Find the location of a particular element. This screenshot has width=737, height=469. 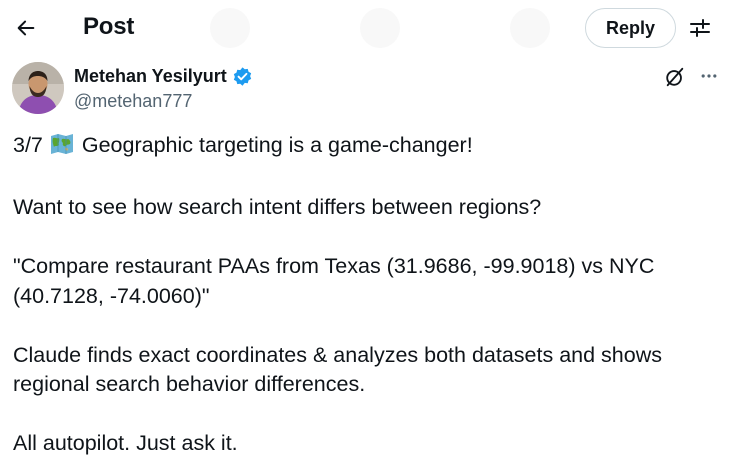

reply-button: Reply is located at coordinates (630, 28).